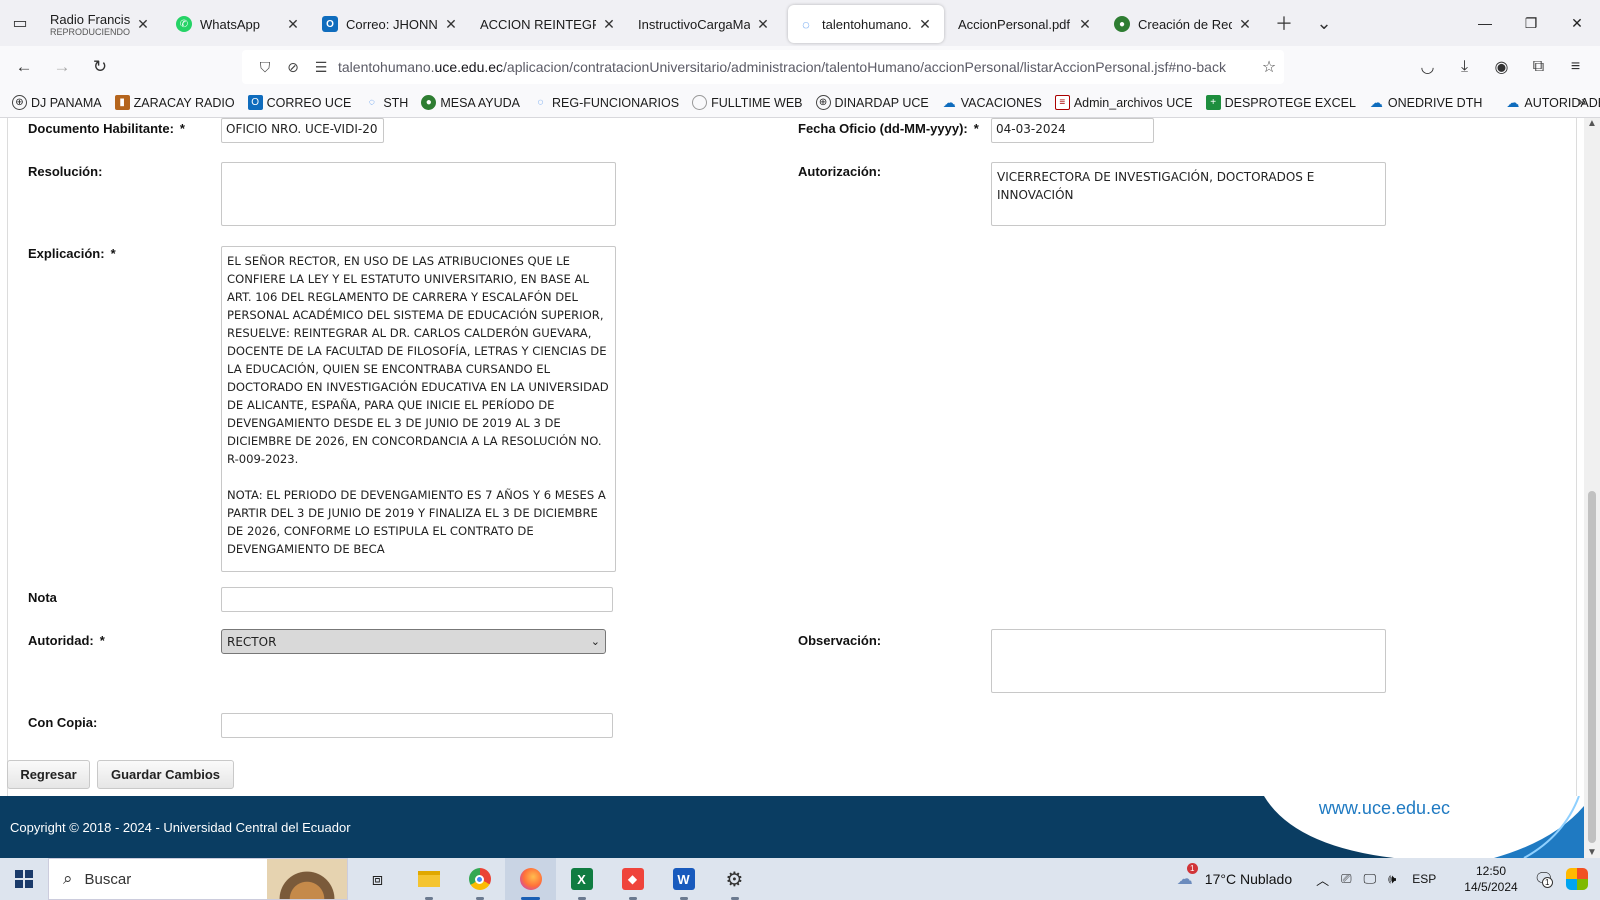 This screenshot has height=900, width=1600. I want to click on bookmark-item: ⊕ DINARDAP UCE, so click(872, 102).